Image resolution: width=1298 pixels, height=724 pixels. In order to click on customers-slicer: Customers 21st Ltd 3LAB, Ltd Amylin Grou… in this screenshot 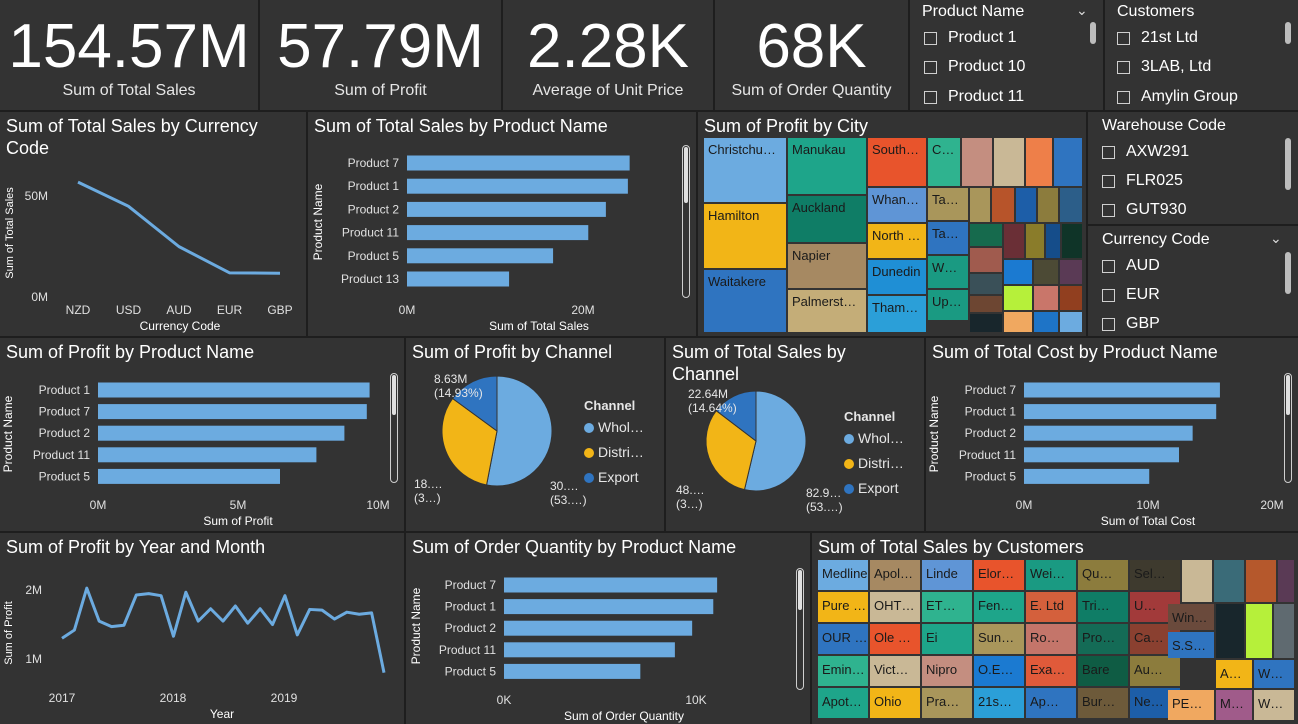, I will do `click(1201, 55)`.